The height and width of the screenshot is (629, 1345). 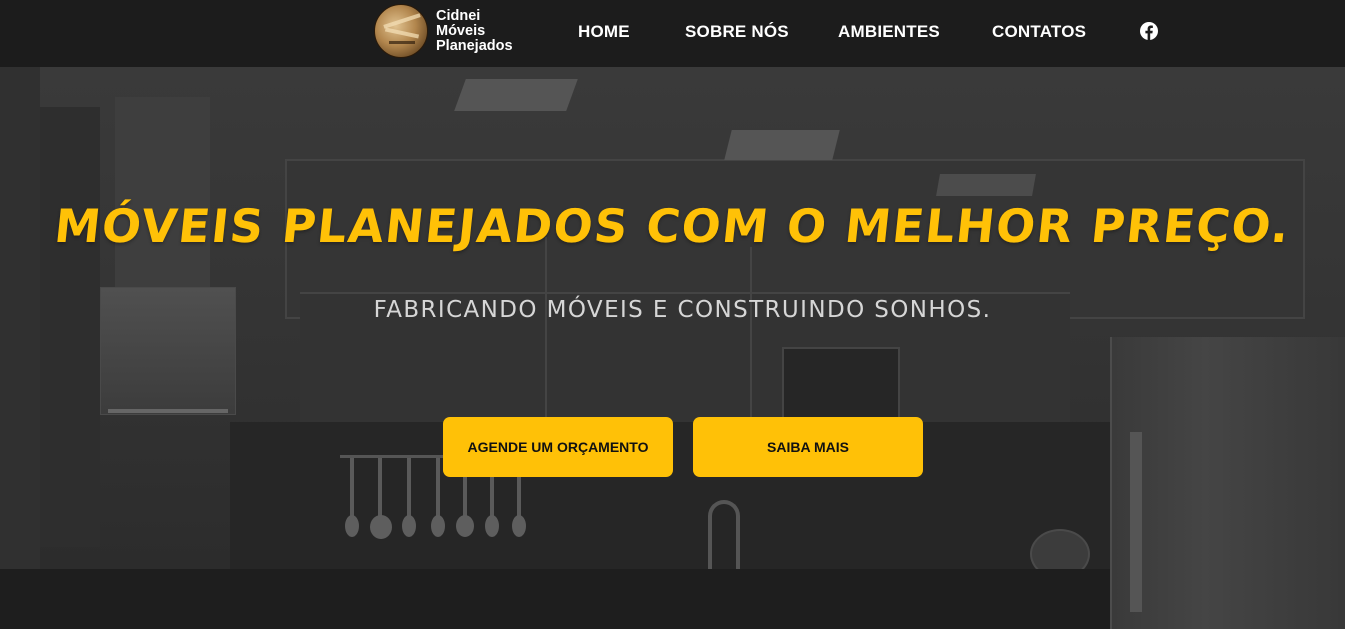 I want to click on bg-hood-edge, so click(x=168, y=411).